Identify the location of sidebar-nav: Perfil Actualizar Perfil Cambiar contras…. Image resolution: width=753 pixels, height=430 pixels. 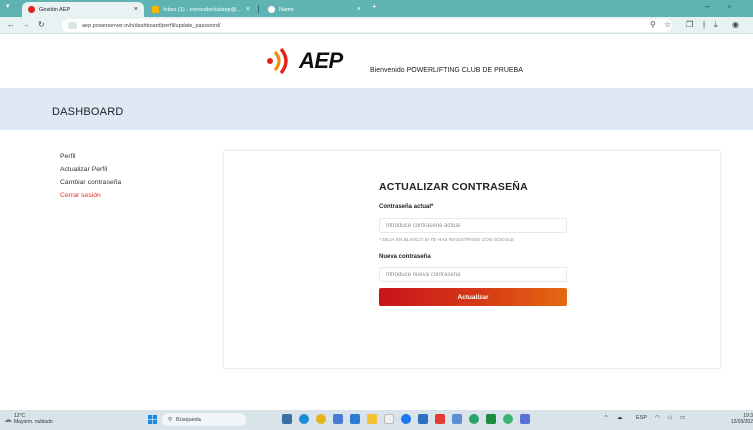
(90, 179).